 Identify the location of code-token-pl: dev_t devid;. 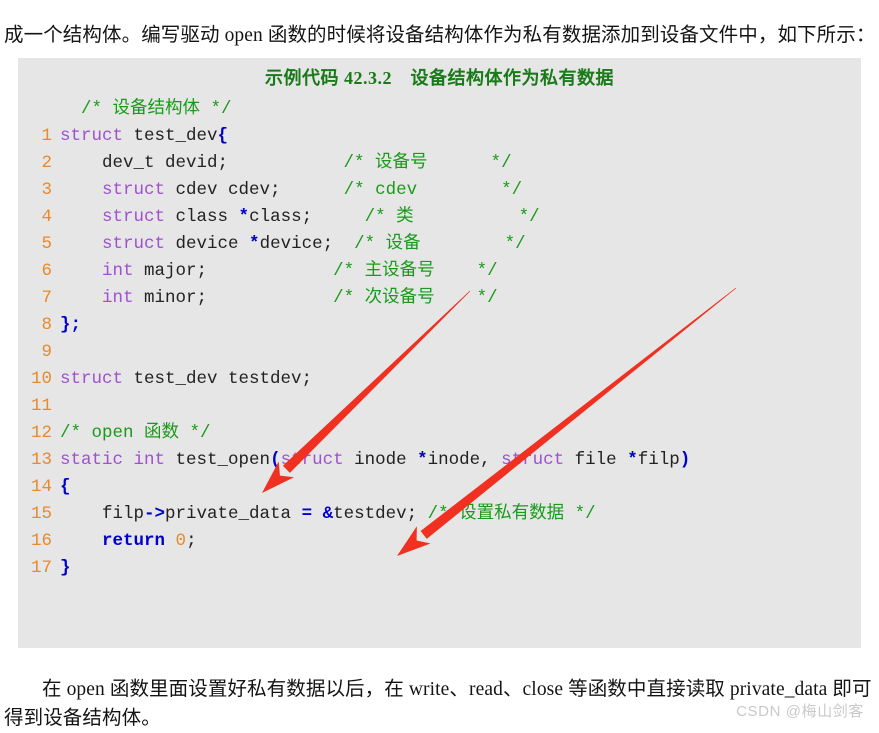
(202, 163).